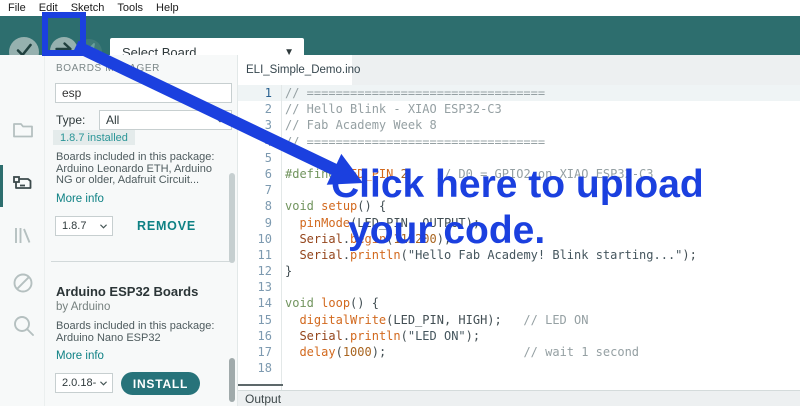  What do you see at coordinates (519, 206) in the screenshot?
I see `code-line-8: 8 void setup() {` at bounding box center [519, 206].